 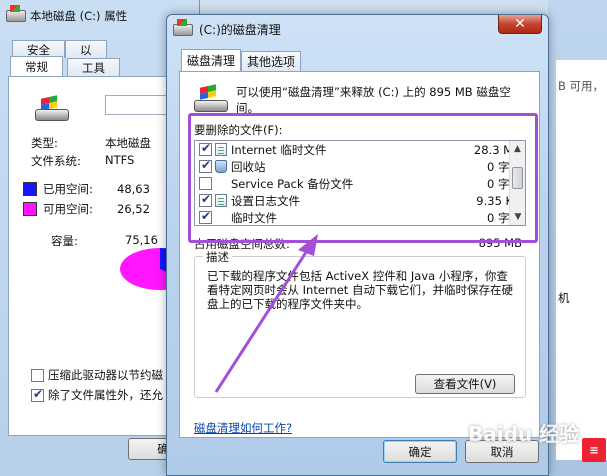 What do you see at coordinates (420, 451) in the screenshot?
I see `ok-button: 确定` at bounding box center [420, 451].